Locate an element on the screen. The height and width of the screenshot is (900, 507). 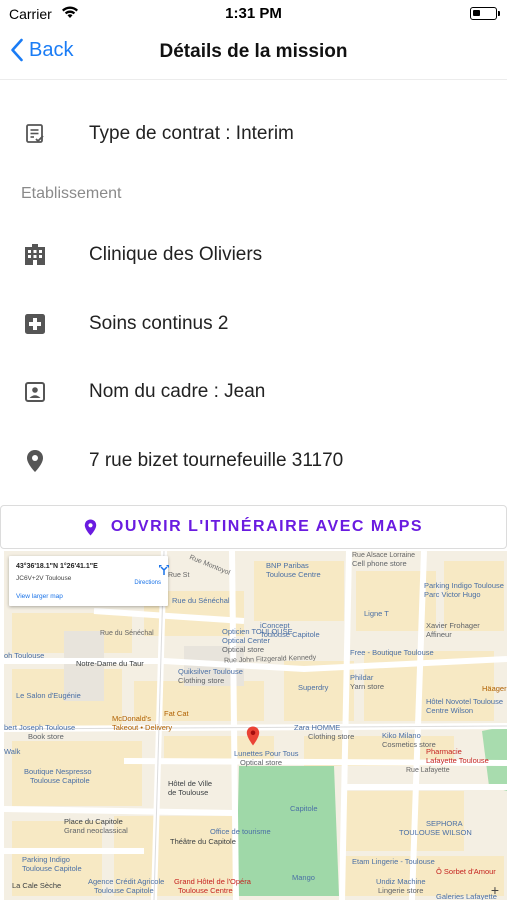
contact-card-icon is located at coordinates (35, 392).